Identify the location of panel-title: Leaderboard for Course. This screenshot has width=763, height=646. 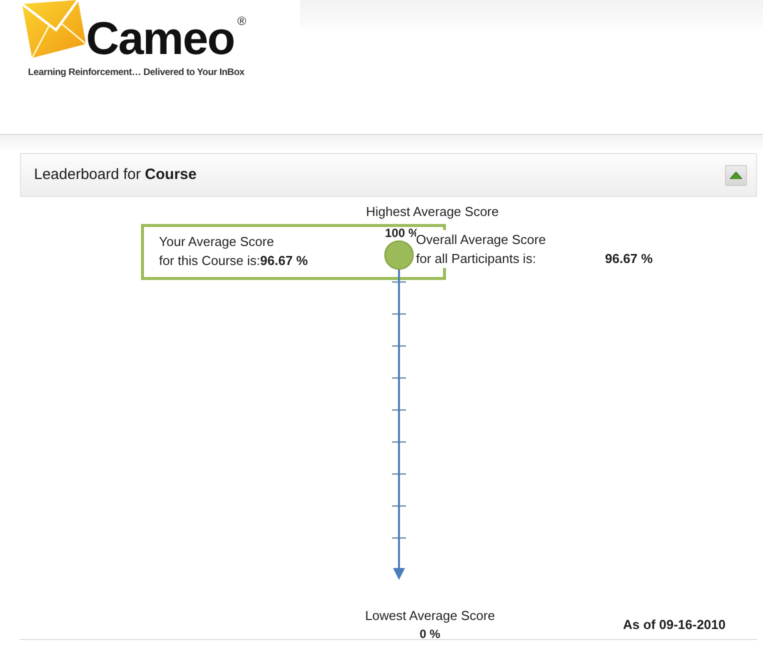
(115, 174).